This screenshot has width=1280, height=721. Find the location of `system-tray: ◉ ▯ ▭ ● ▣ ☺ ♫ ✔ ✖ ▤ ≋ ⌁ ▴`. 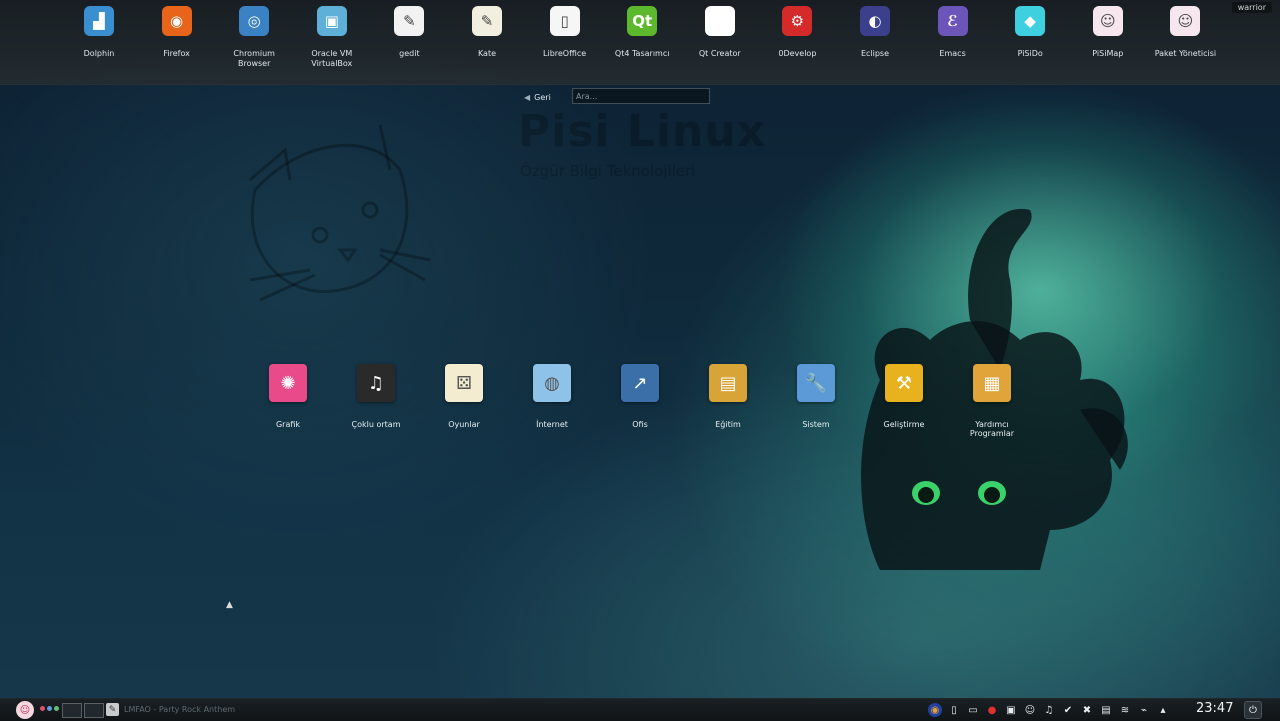

system-tray: ◉ ▯ ▭ ● ▣ ☺ ♫ ✔ ✖ ▤ ≋ ⌁ ▴ is located at coordinates (1049, 710).